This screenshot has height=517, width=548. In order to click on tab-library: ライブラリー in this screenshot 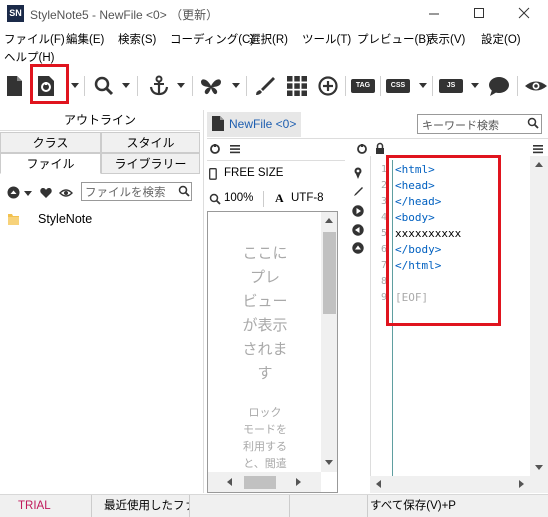, I will do `click(150, 163)`.